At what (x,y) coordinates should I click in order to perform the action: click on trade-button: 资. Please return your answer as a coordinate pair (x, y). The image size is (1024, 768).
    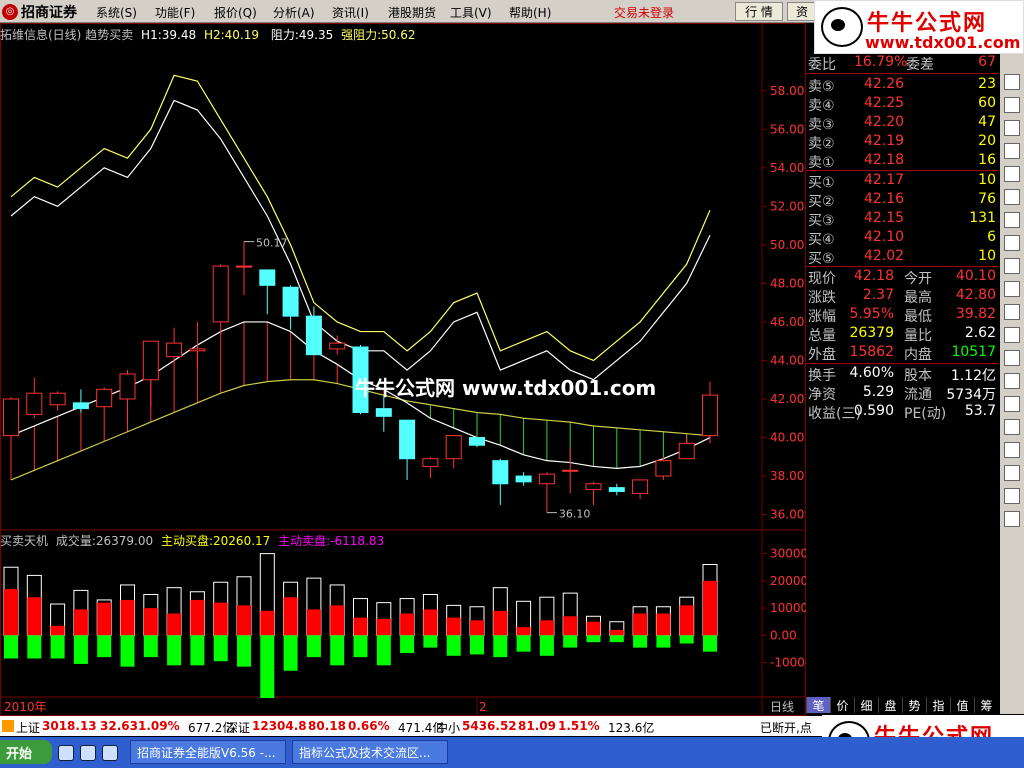
    Looking at the image, I should click on (802, 11).